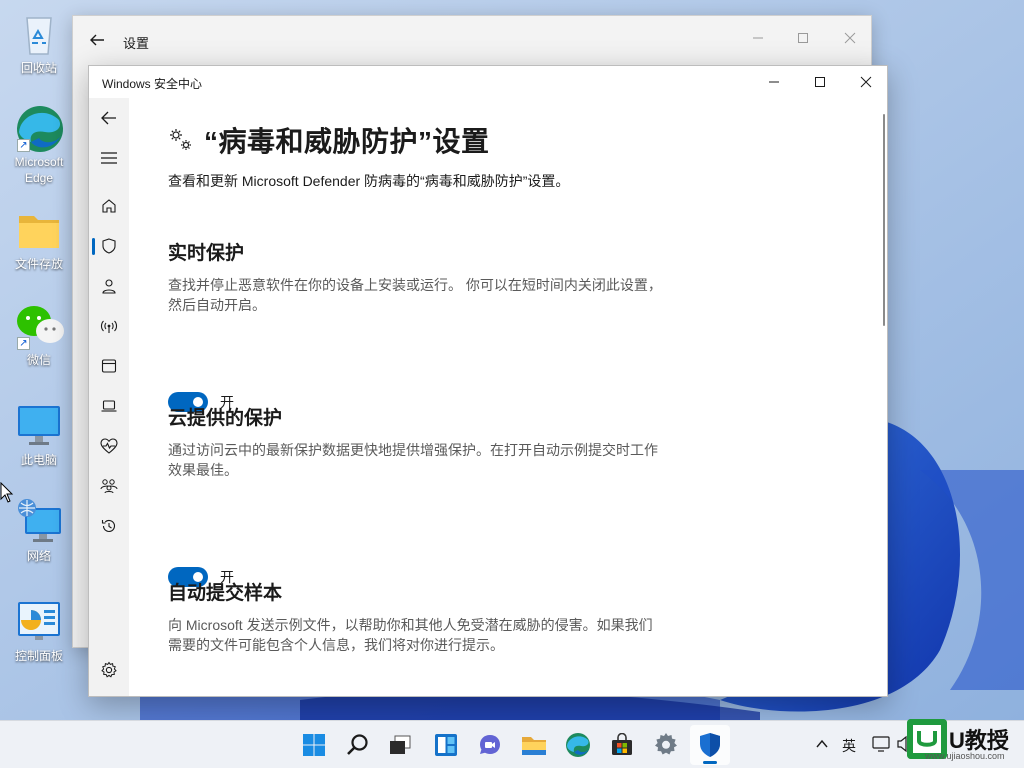  What do you see at coordinates (180, 139) in the screenshot?
I see `gears-icon` at bounding box center [180, 139].